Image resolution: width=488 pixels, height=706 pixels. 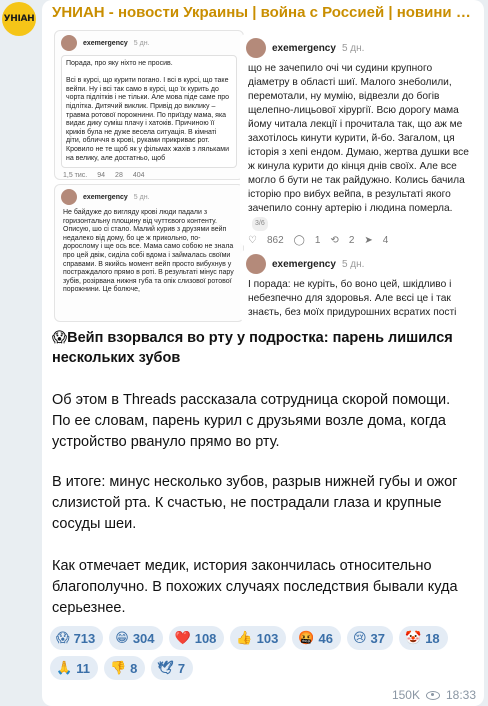 I want to click on reaction-count: 46, so click(x=325, y=638).